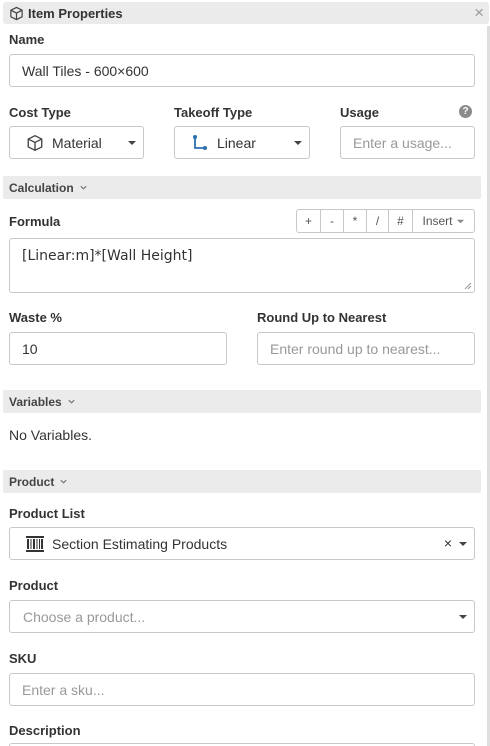  What do you see at coordinates (41, 187) in the screenshot?
I see `calculation-section-label: Calculation` at bounding box center [41, 187].